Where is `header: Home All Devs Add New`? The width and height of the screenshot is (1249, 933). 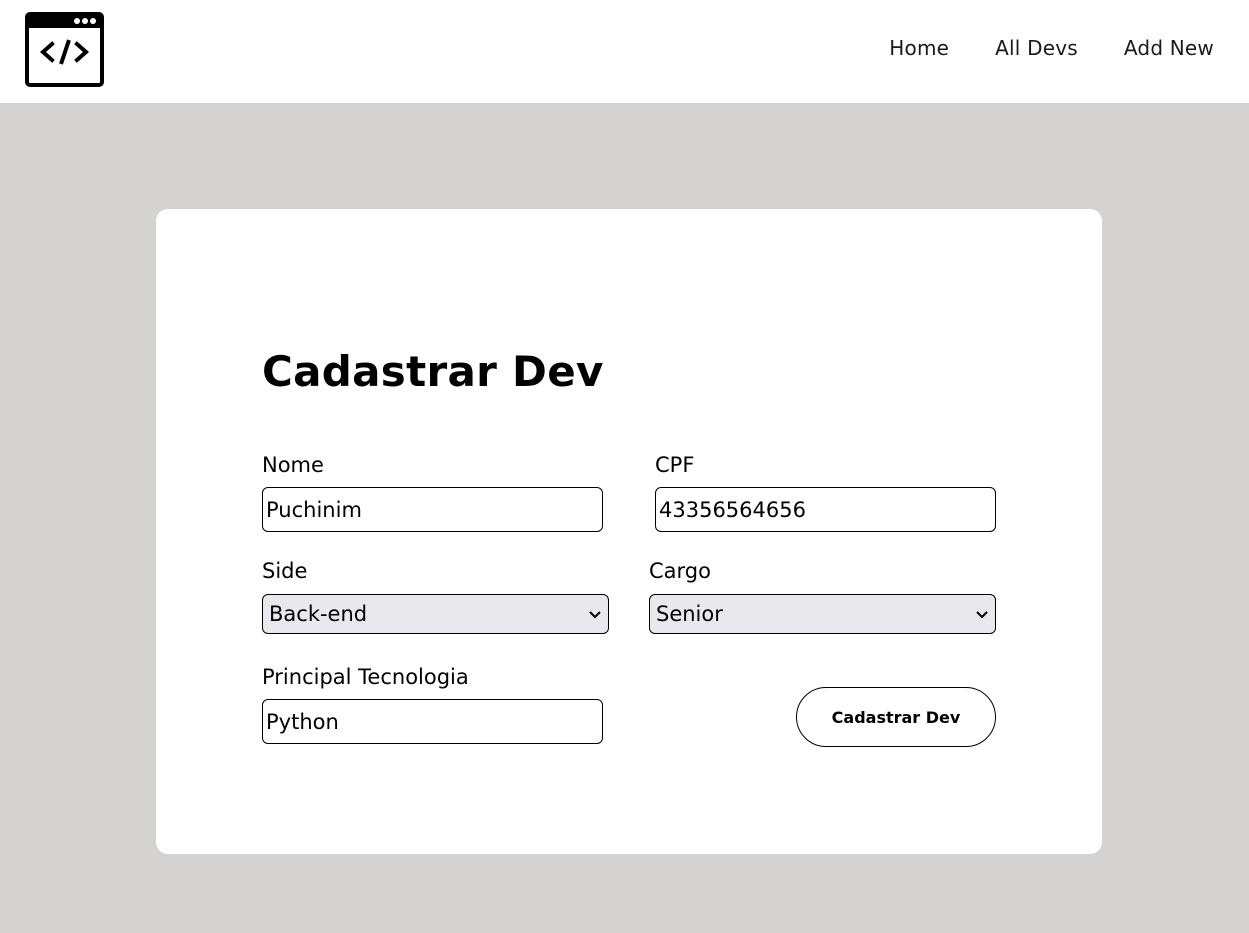 header: Home All Devs Add New is located at coordinates (624, 51).